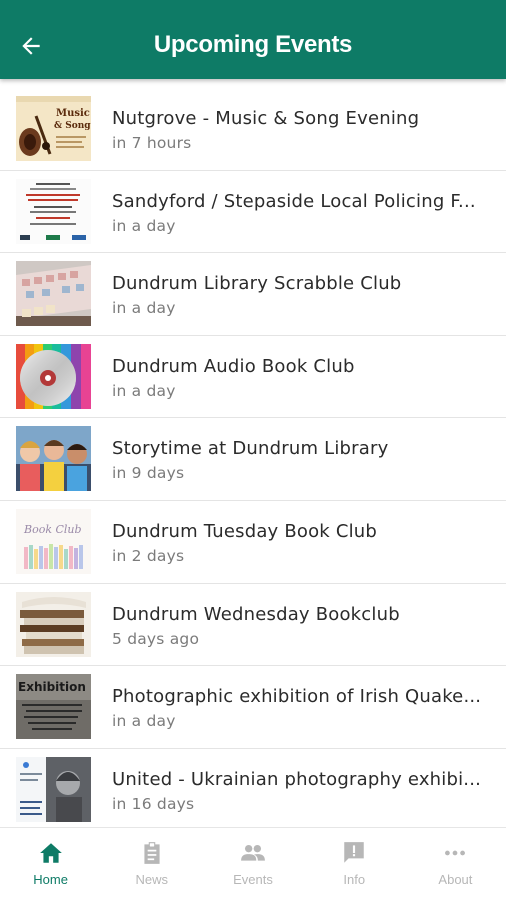 The height and width of the screenshot is (900, 506). I want to click on tab-news: News, so click(151, 864).